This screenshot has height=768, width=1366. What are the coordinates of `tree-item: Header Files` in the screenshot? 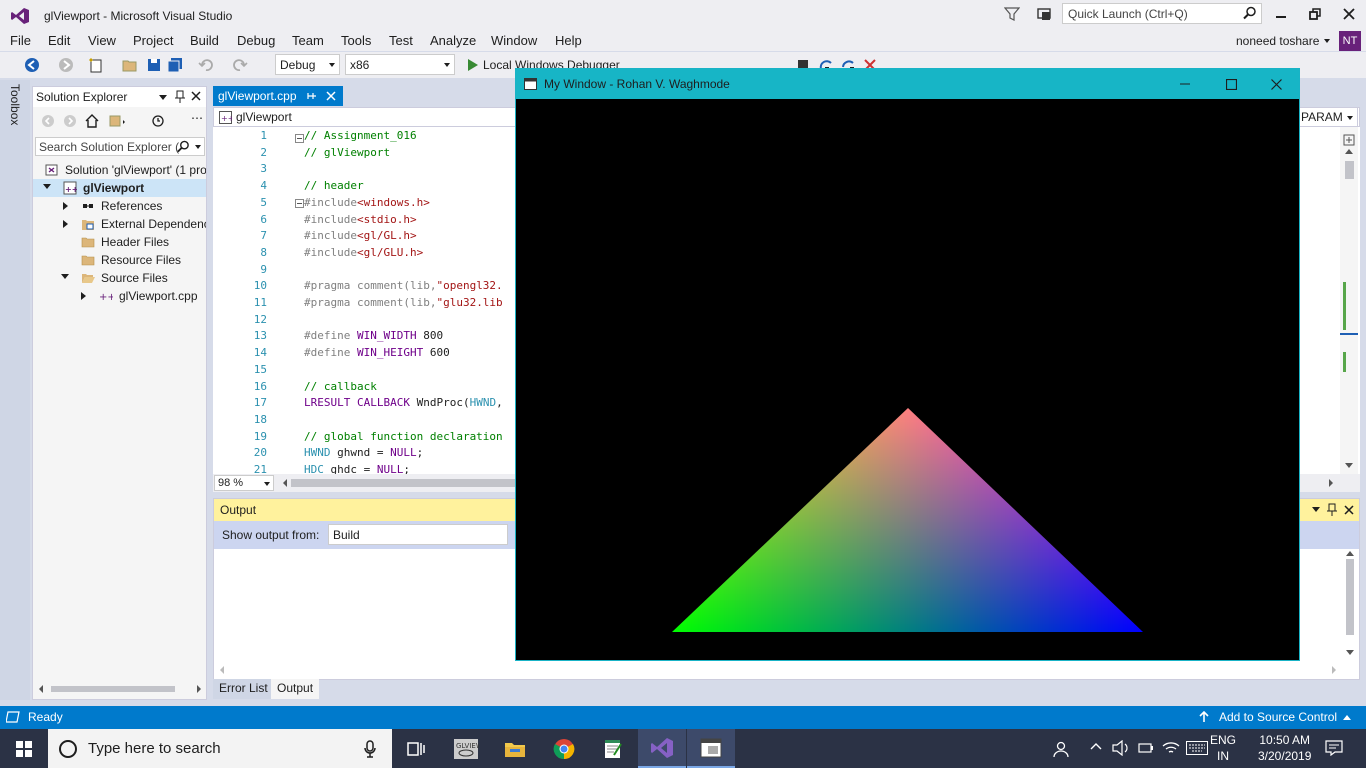 It's located at (119, 242).